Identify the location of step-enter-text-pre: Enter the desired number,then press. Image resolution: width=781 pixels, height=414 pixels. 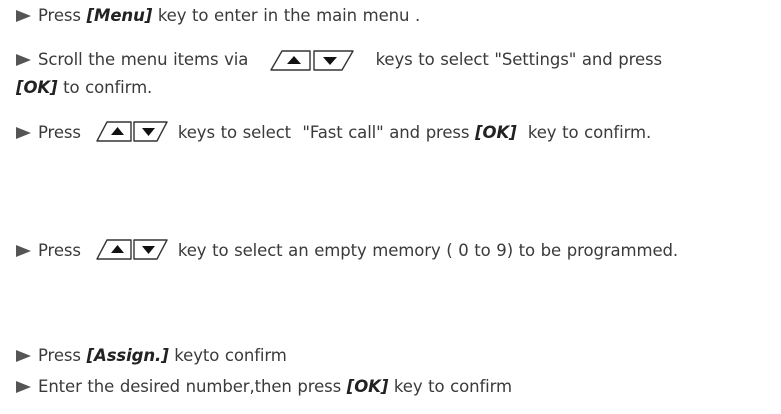
(192, 386).